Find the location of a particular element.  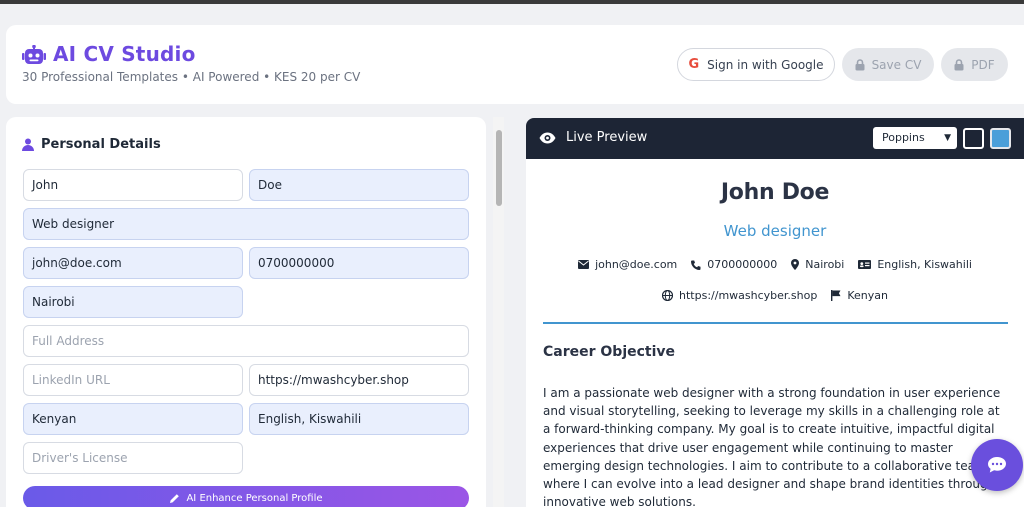

website-input: https://mwashcyber.shop is located at coordinates (359, 380).